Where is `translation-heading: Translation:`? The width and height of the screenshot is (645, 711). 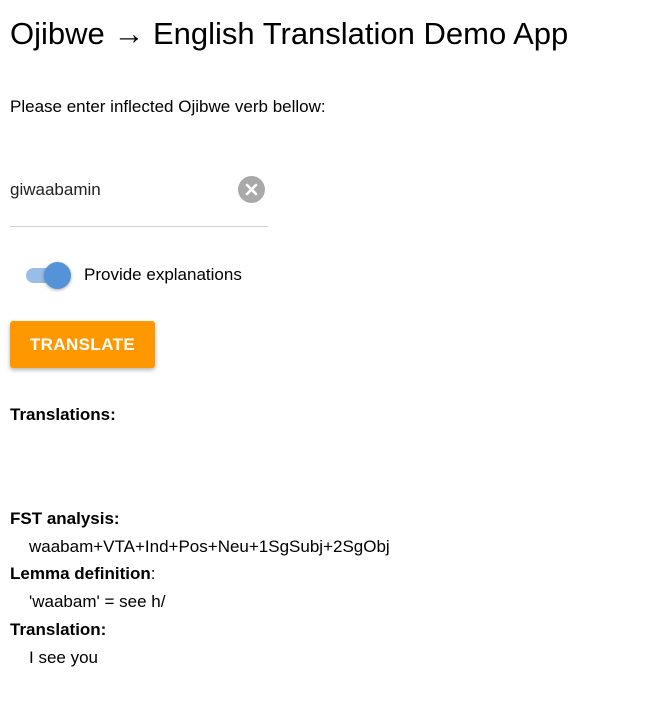
translation-heading: Translation: is located at coordinates (58, 629).